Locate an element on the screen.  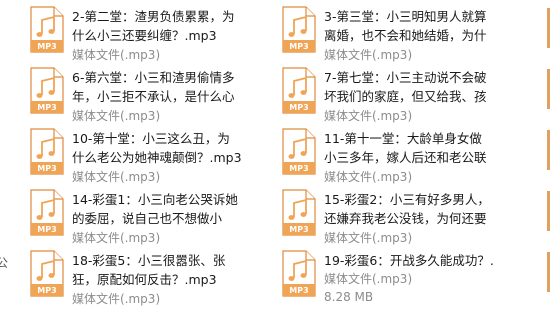
file-name: 18-彩蛋5：小三很嚣张、张狂，原配如何反击？.mp3 is located at coordinates (149, 270).